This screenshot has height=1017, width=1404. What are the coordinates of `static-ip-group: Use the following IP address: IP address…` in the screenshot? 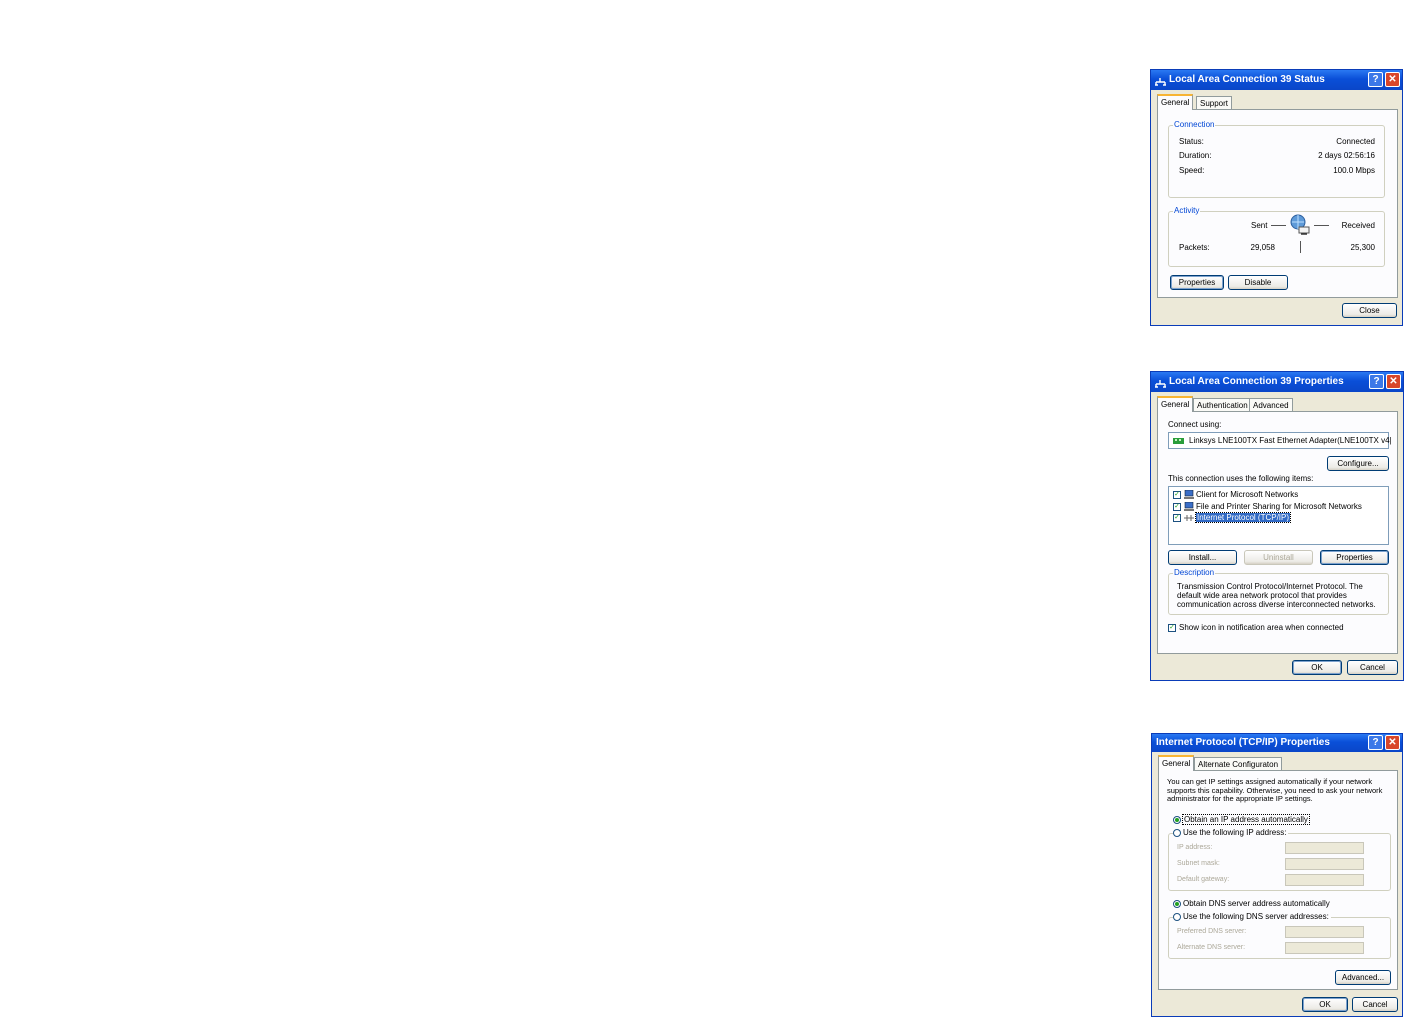 It's located at (1279, 859).